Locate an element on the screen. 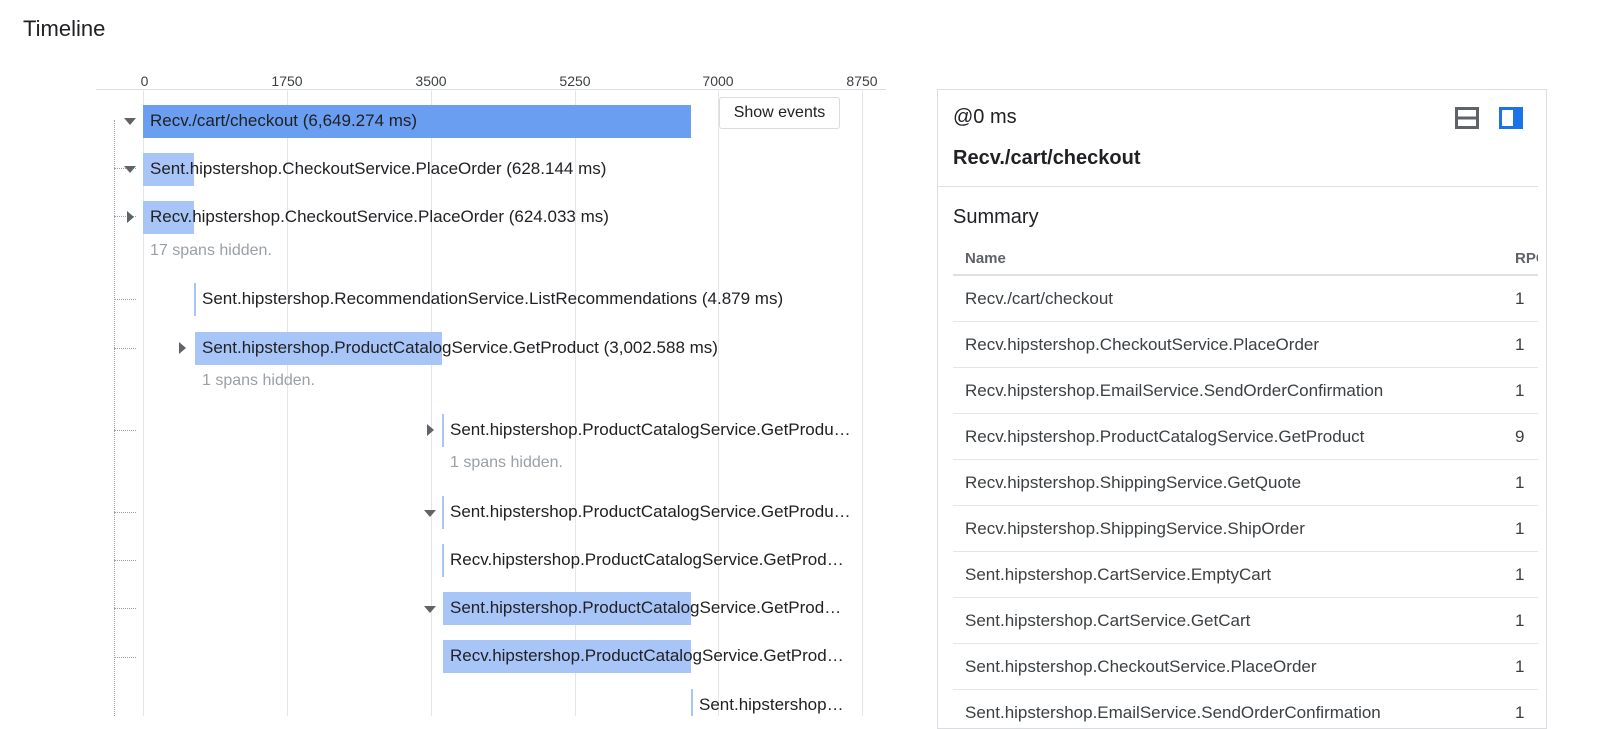 The height and width of the screenshot is (729, 1600). table-row: Recv./cart/checkout1 is located at coordinates (1245, 298).